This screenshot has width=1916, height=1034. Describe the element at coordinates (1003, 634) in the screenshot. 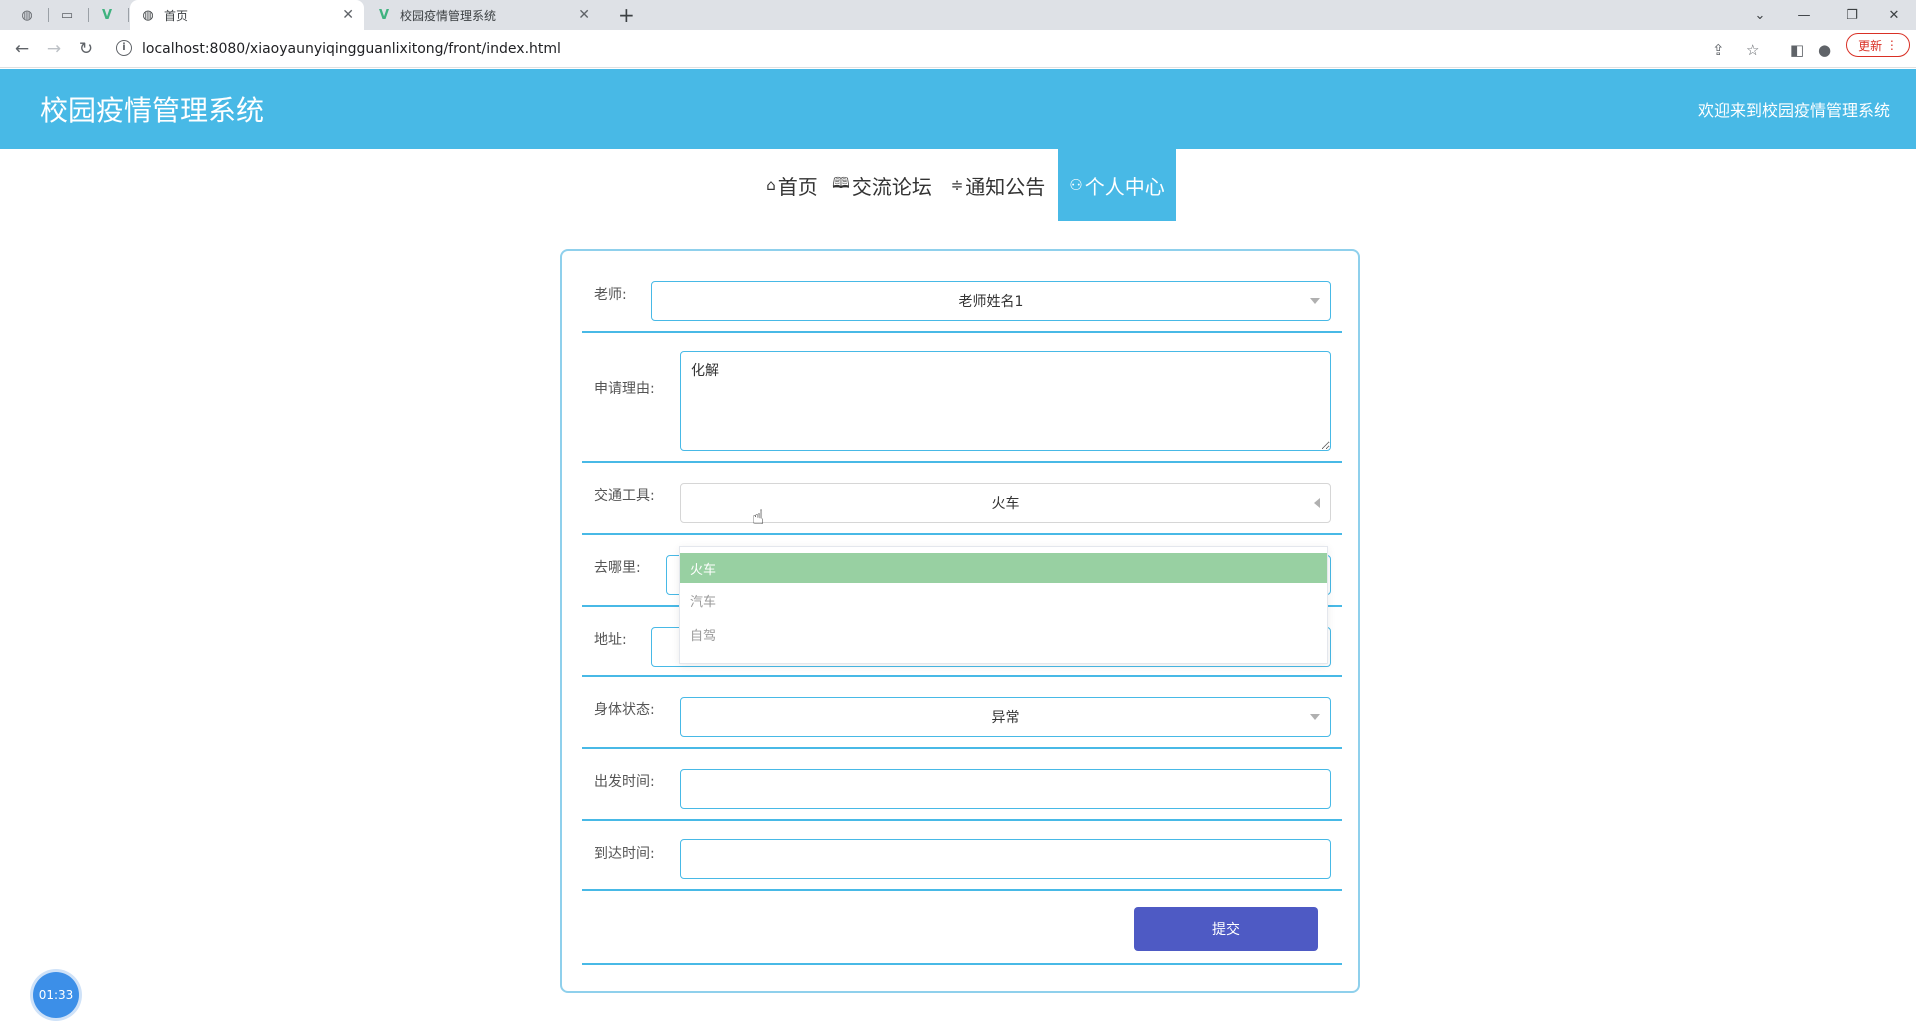

I see `dropdown-option-self-drive: 自驾` at that location.